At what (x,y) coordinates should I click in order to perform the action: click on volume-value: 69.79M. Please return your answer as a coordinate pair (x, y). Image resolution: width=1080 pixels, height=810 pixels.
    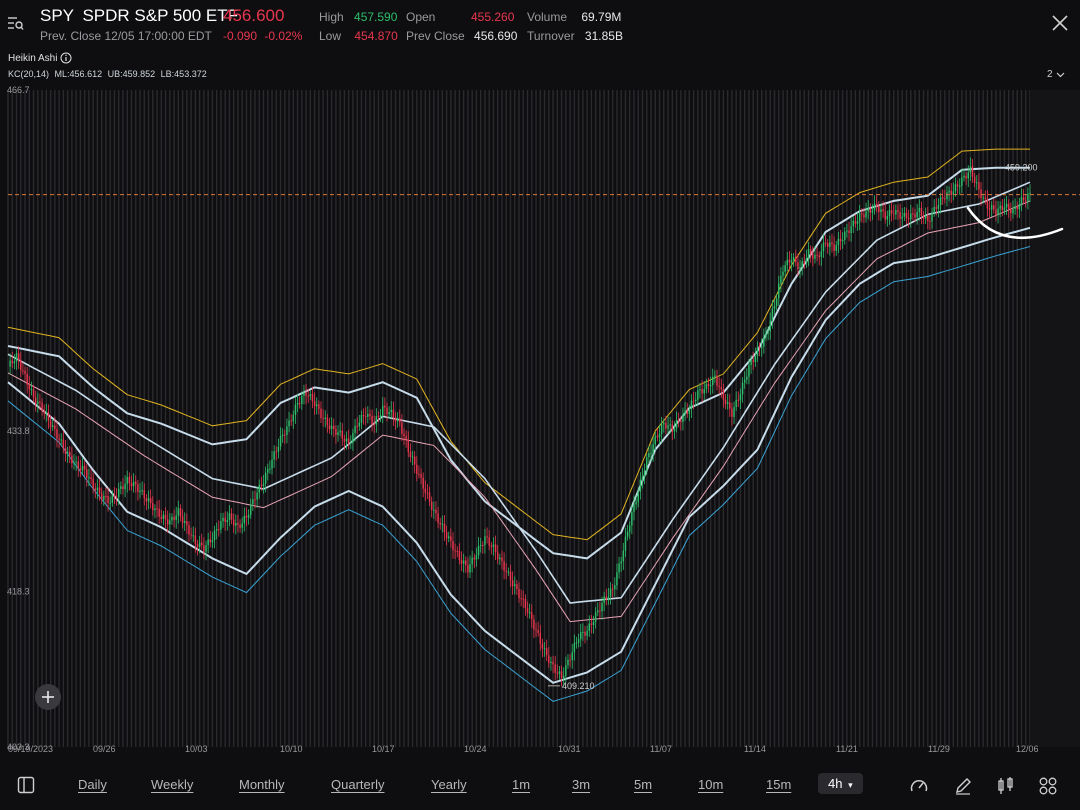
    Looking at the image, I should click on (601, 17).